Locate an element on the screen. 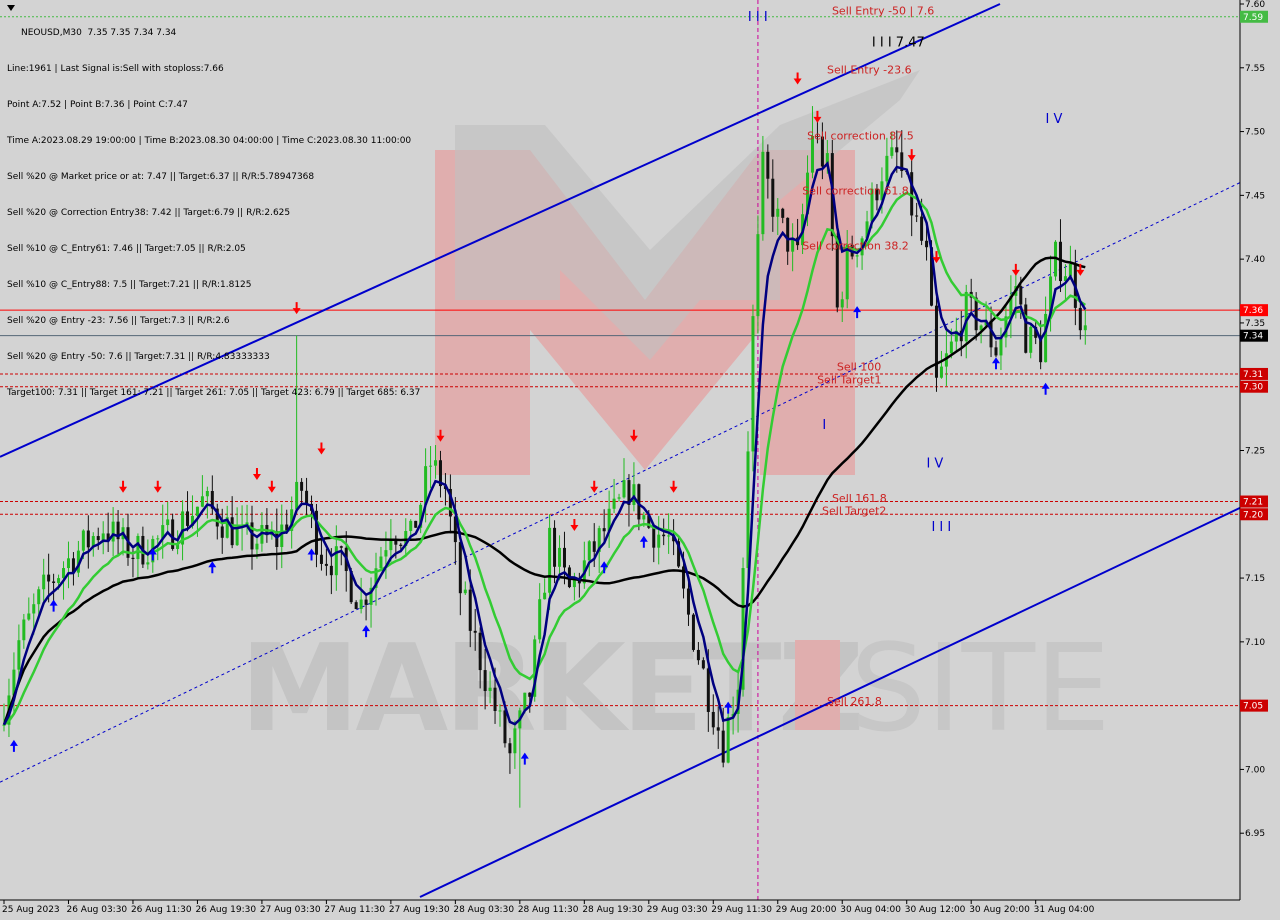 The height and width of the screenshot is (920, 1280). price-label: 7.36 is located at coordinates (1253, 311).